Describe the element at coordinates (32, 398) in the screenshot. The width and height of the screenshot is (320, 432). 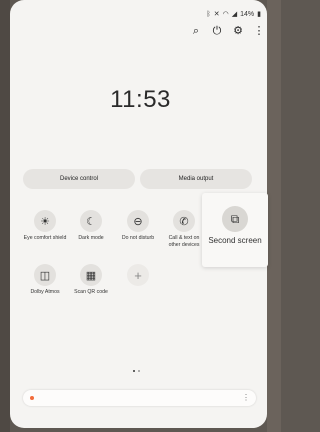
I see `search-app-icon` at that location.